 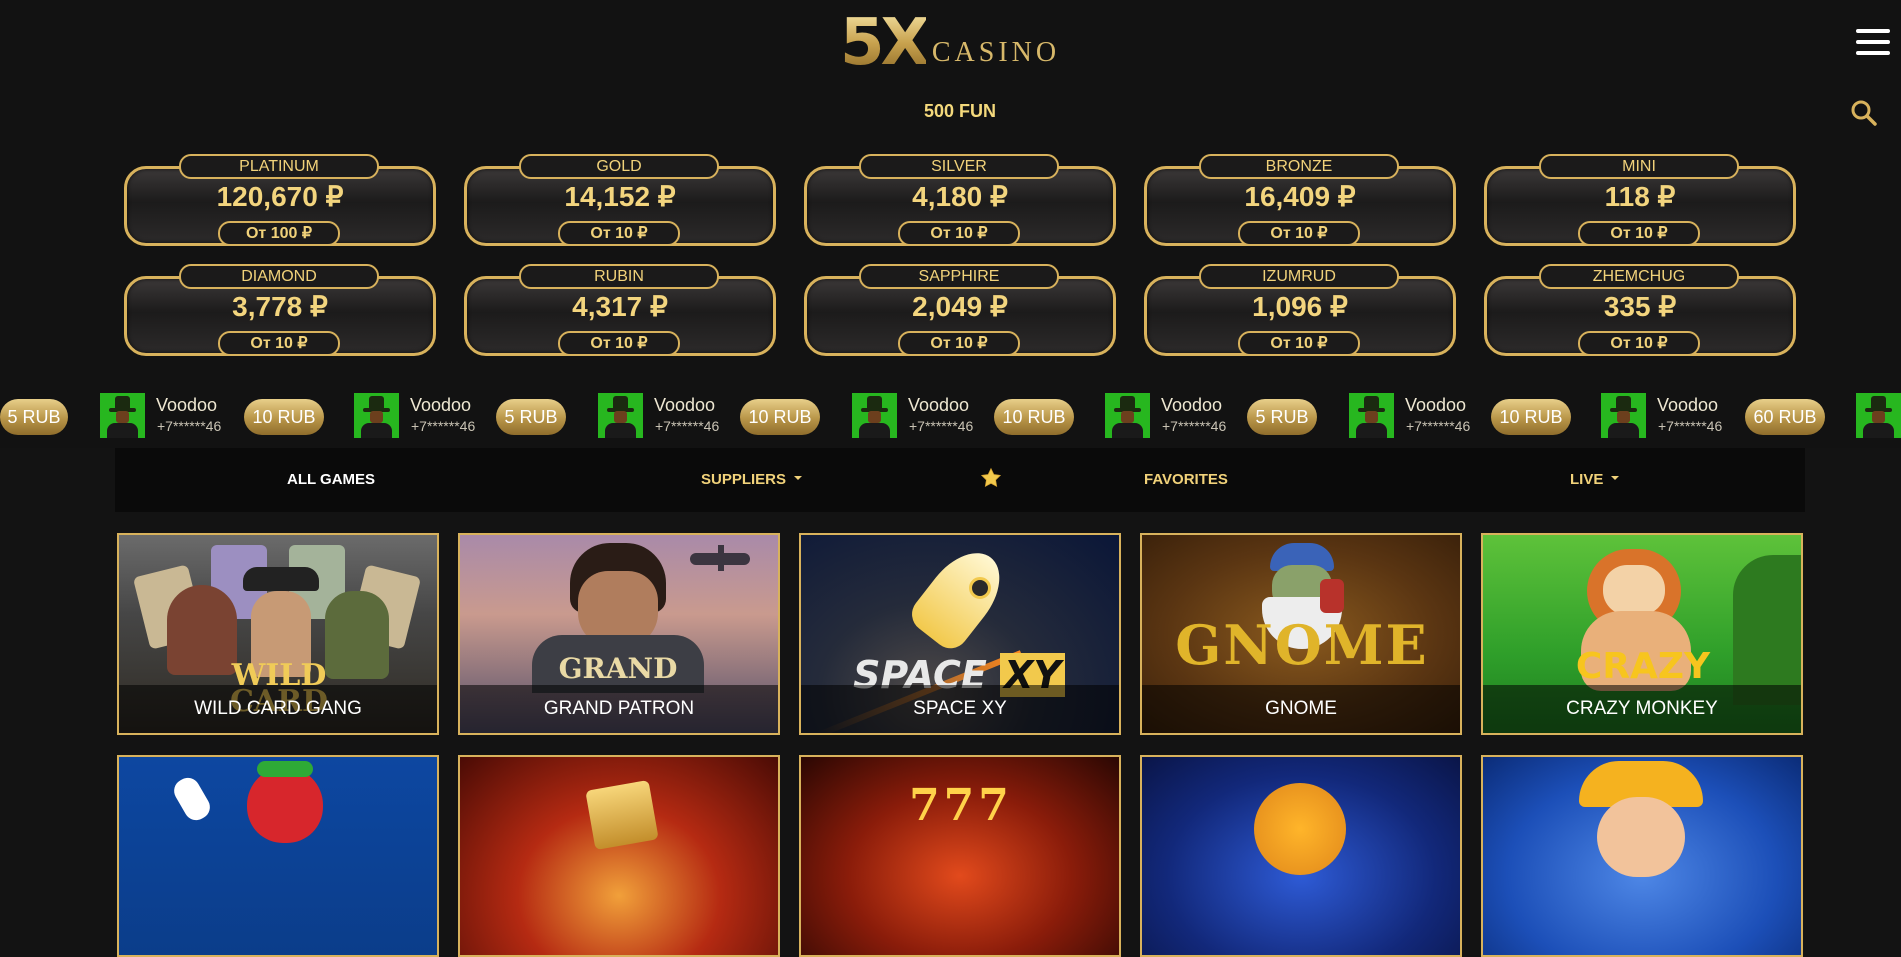 I want to click on jackpot-amount: 1,096 ₽, so click(x=1300, y=306).